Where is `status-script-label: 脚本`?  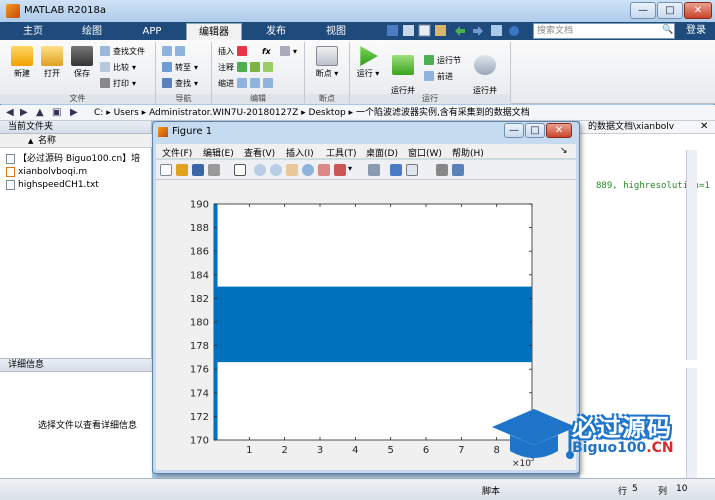
status-script-label: 脚本 is located at coordinates (491, 492).